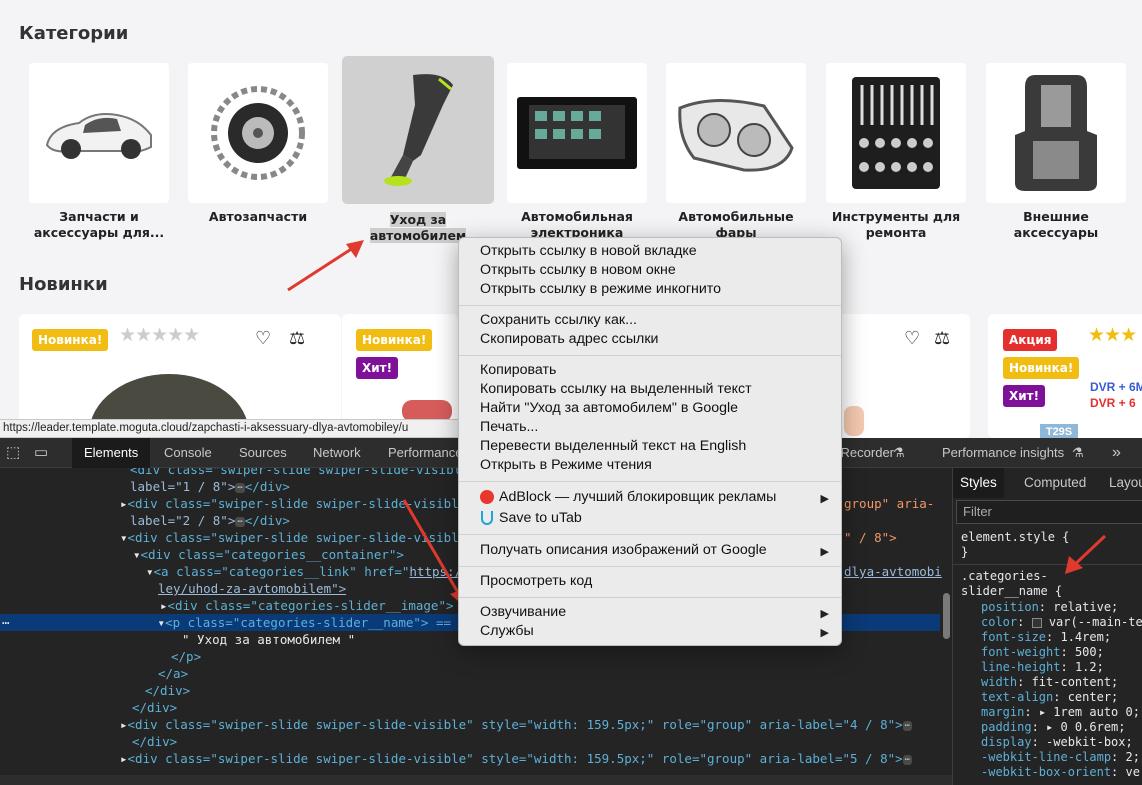 The width and height of the screenshot is (1142, 785). What do you see at coordinates (588, 251) in the screenshot?
I see `menu-item-open-new-tab: Открыть ссылку в новой вкладке` at bounding box center [588, 251].